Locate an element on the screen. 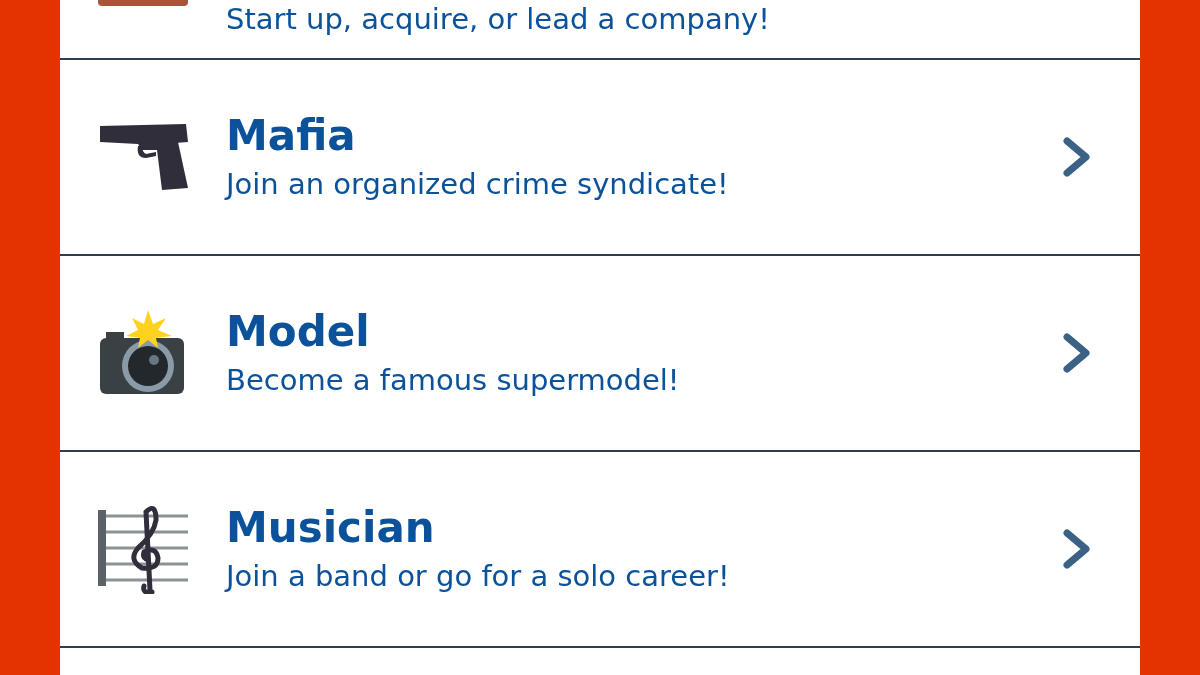 The image size is (1200, 675). career-description: Join a band or go for a solo career! is located at coordinates (478, 576).